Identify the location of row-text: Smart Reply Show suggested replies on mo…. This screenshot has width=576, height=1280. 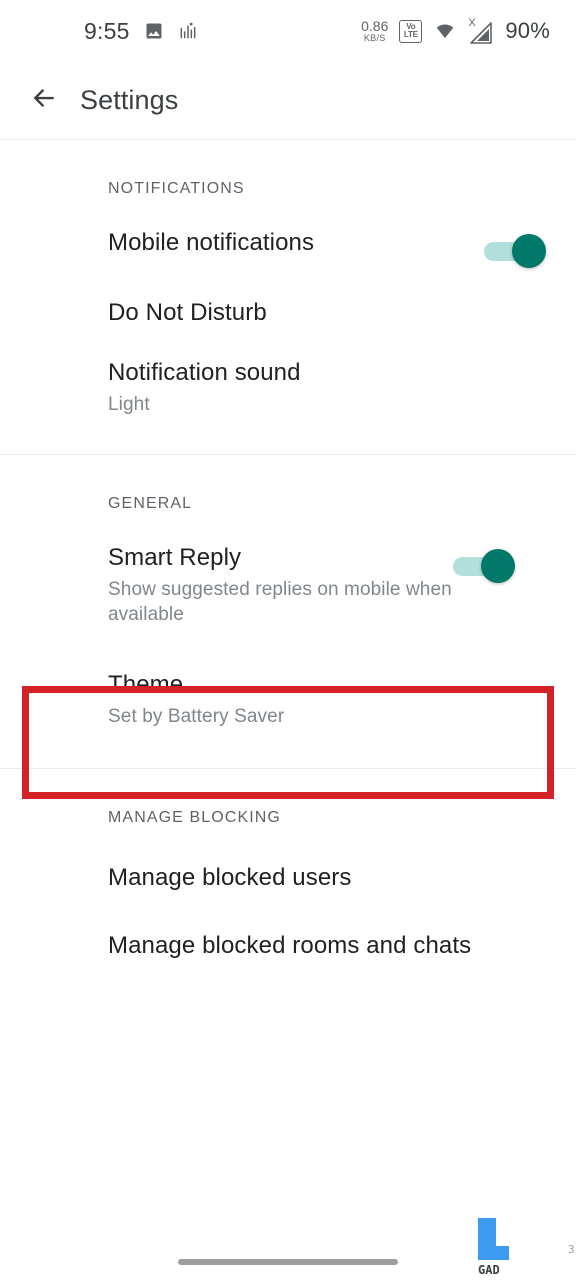
(280, 585).